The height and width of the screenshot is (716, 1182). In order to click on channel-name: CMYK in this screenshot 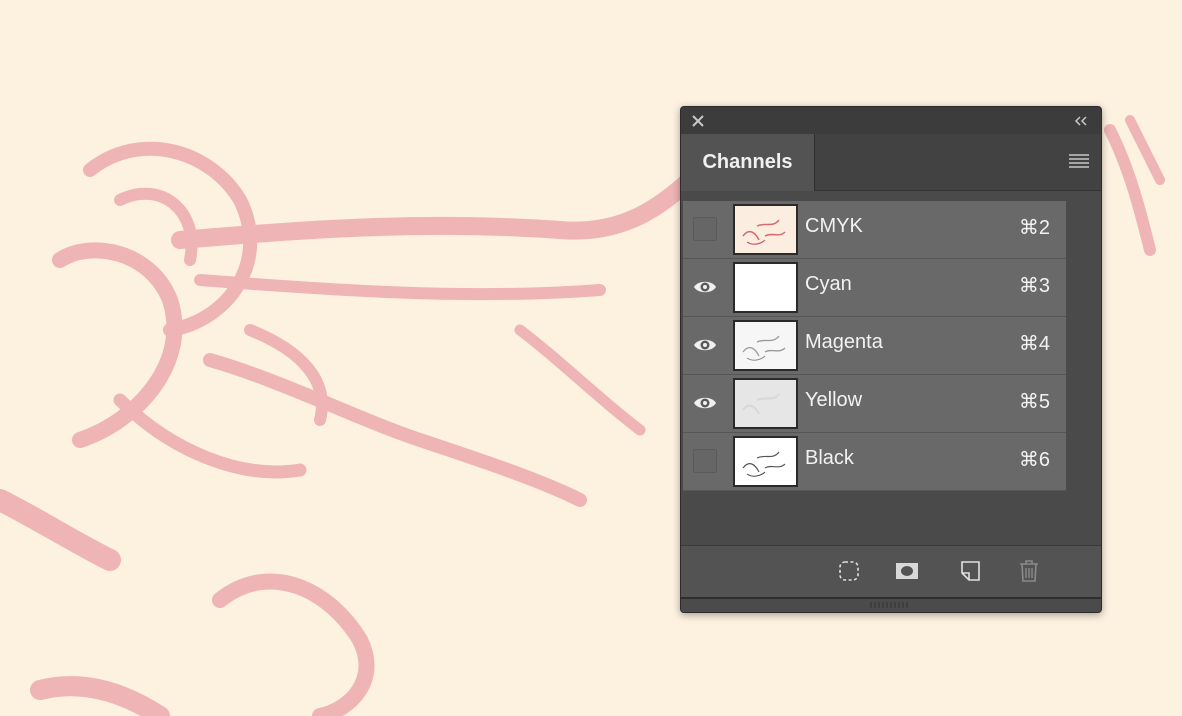, I will do `click(834, 226)`.